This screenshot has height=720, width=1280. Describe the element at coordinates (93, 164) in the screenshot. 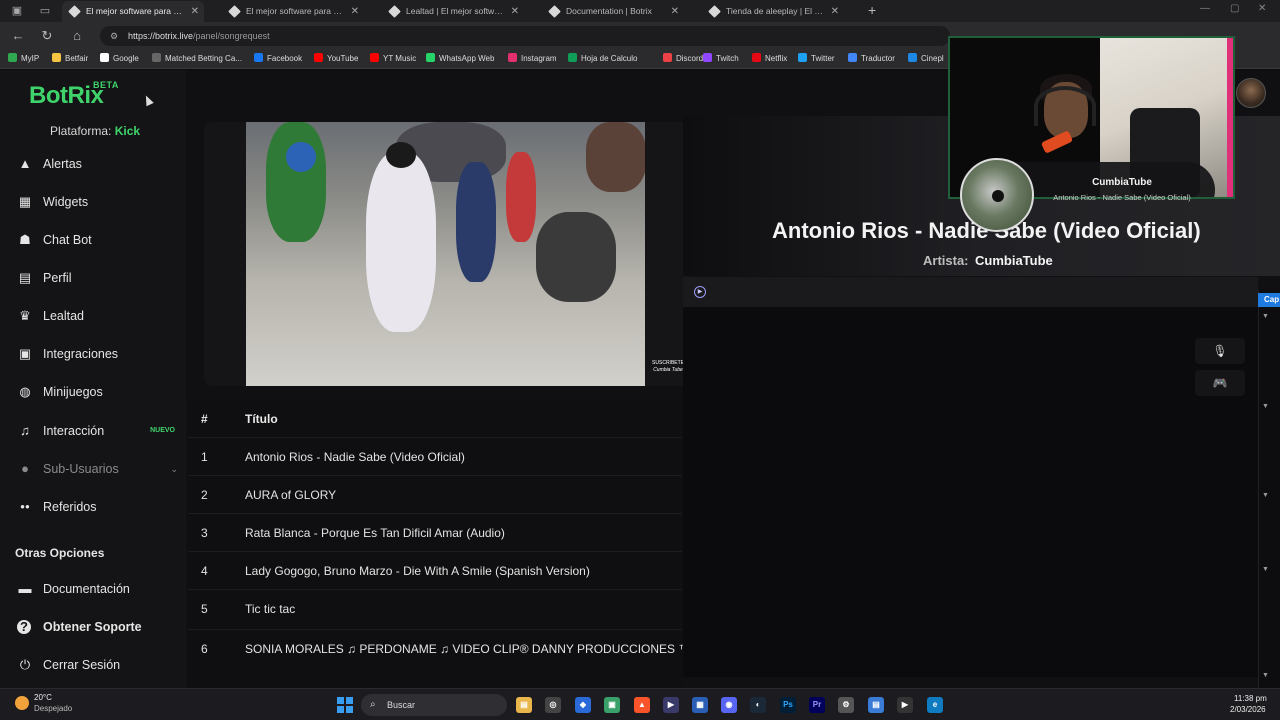

I see `sidebar-item-alertas: ▲ Alertas` at that location.